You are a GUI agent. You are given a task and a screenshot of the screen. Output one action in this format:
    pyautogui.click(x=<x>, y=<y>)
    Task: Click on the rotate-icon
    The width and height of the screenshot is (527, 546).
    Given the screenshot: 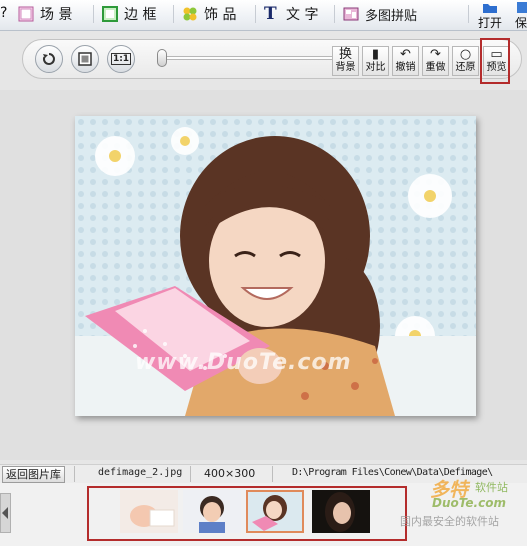 What is the action you would take?
    pyautogui.click(x=48, y=59)
    